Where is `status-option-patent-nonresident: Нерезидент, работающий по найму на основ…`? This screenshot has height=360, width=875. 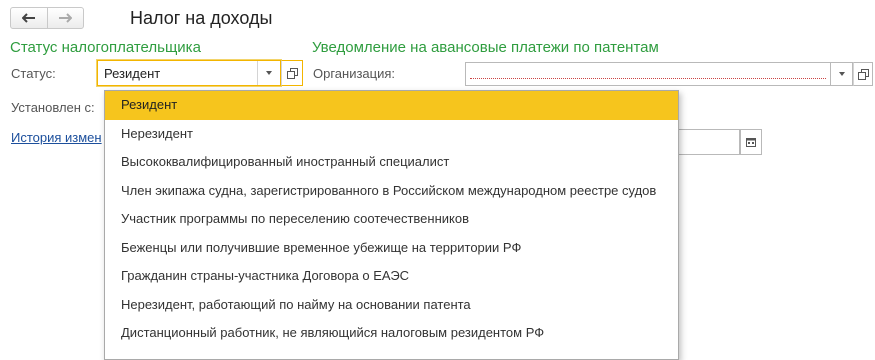
status-option-patent-nonresident: Нерезидент, работающий по найму на основ… is located at coordinates (391, 305).